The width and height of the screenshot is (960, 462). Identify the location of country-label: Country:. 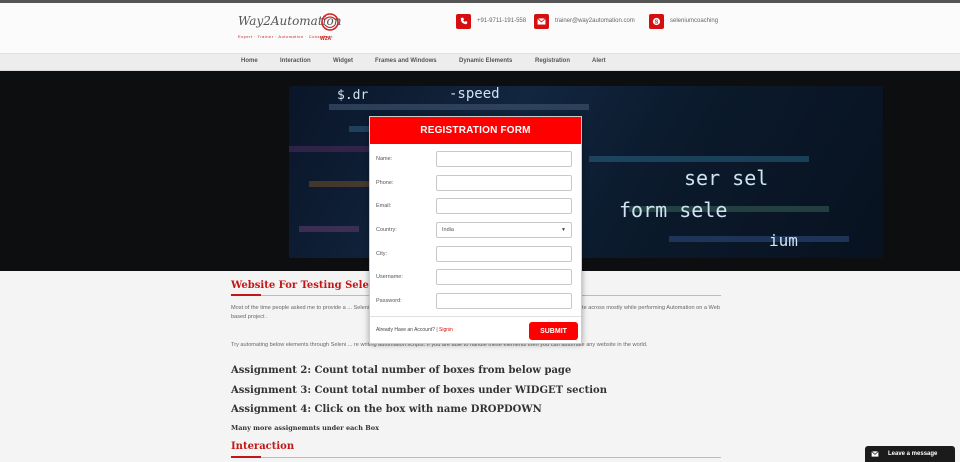
(386, 230).